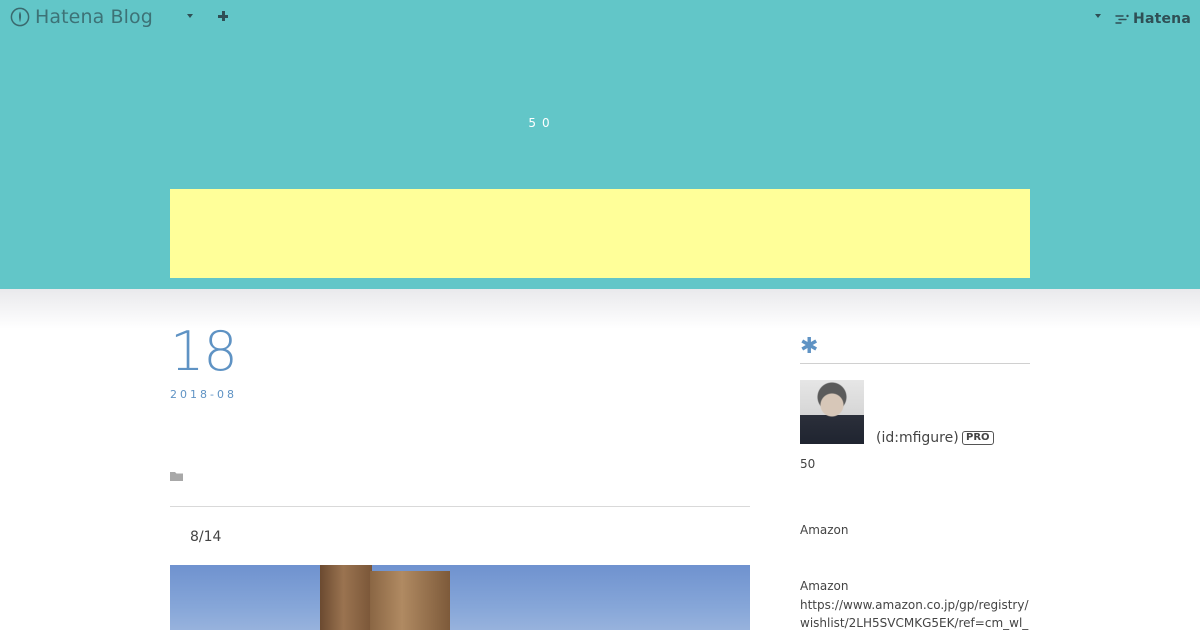 Image resolution: width=1200 pixels, height=630 pixels. What do you see at coordinates (204, 352) in the screenshot?
I see `entry-date-day: 18` at bounding box center [204, 352].